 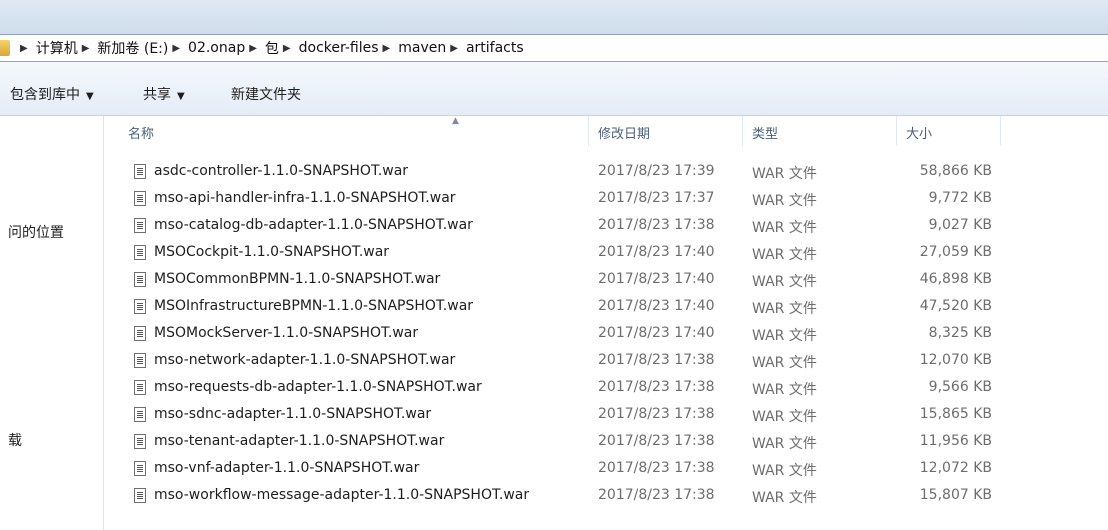 What do you see at coordinates (960, 387) in the screenshot?
I see `file-size: 9,566 KB` at bounding box center [960, 387].